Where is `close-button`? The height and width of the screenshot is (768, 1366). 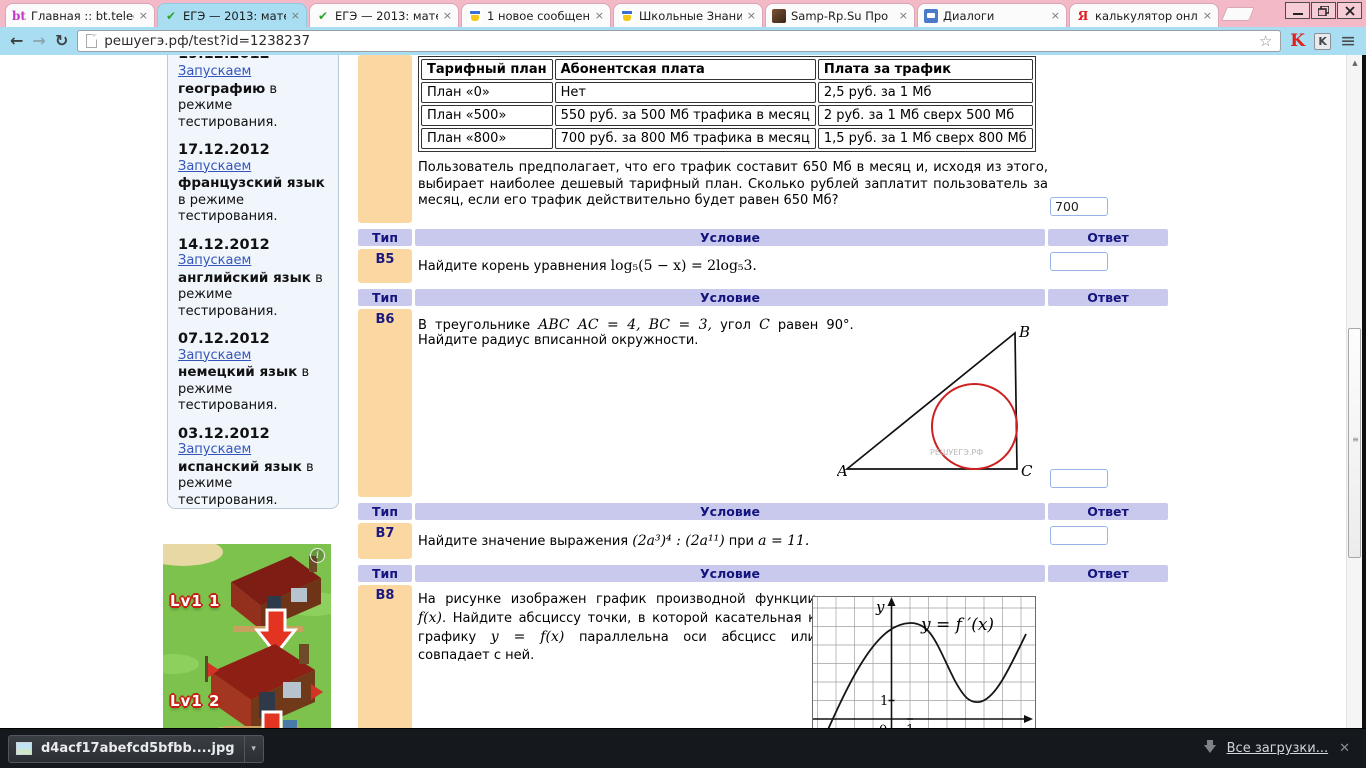 close-button is located at coordinates (1349, 10).